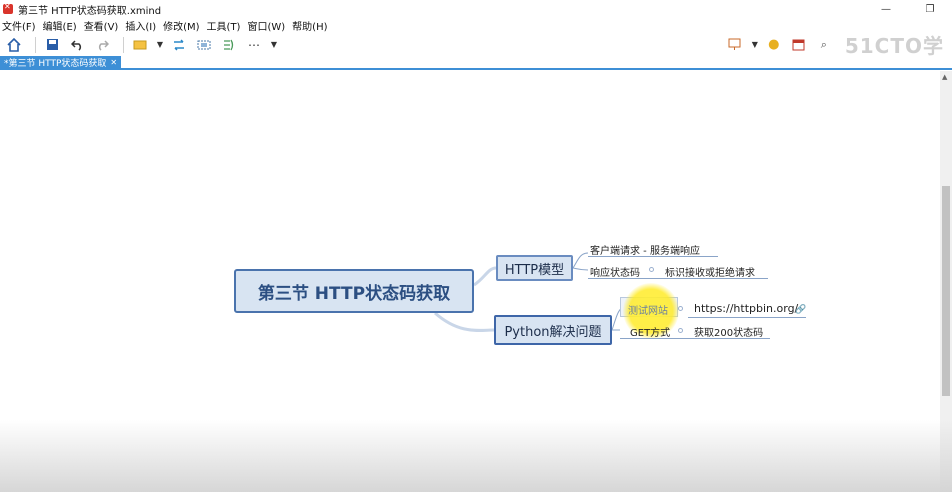  What do you see at coordinates (19, 25) in the screenshot?
I see `menu-file: 文件(F)` at bounding box center [19, 25].